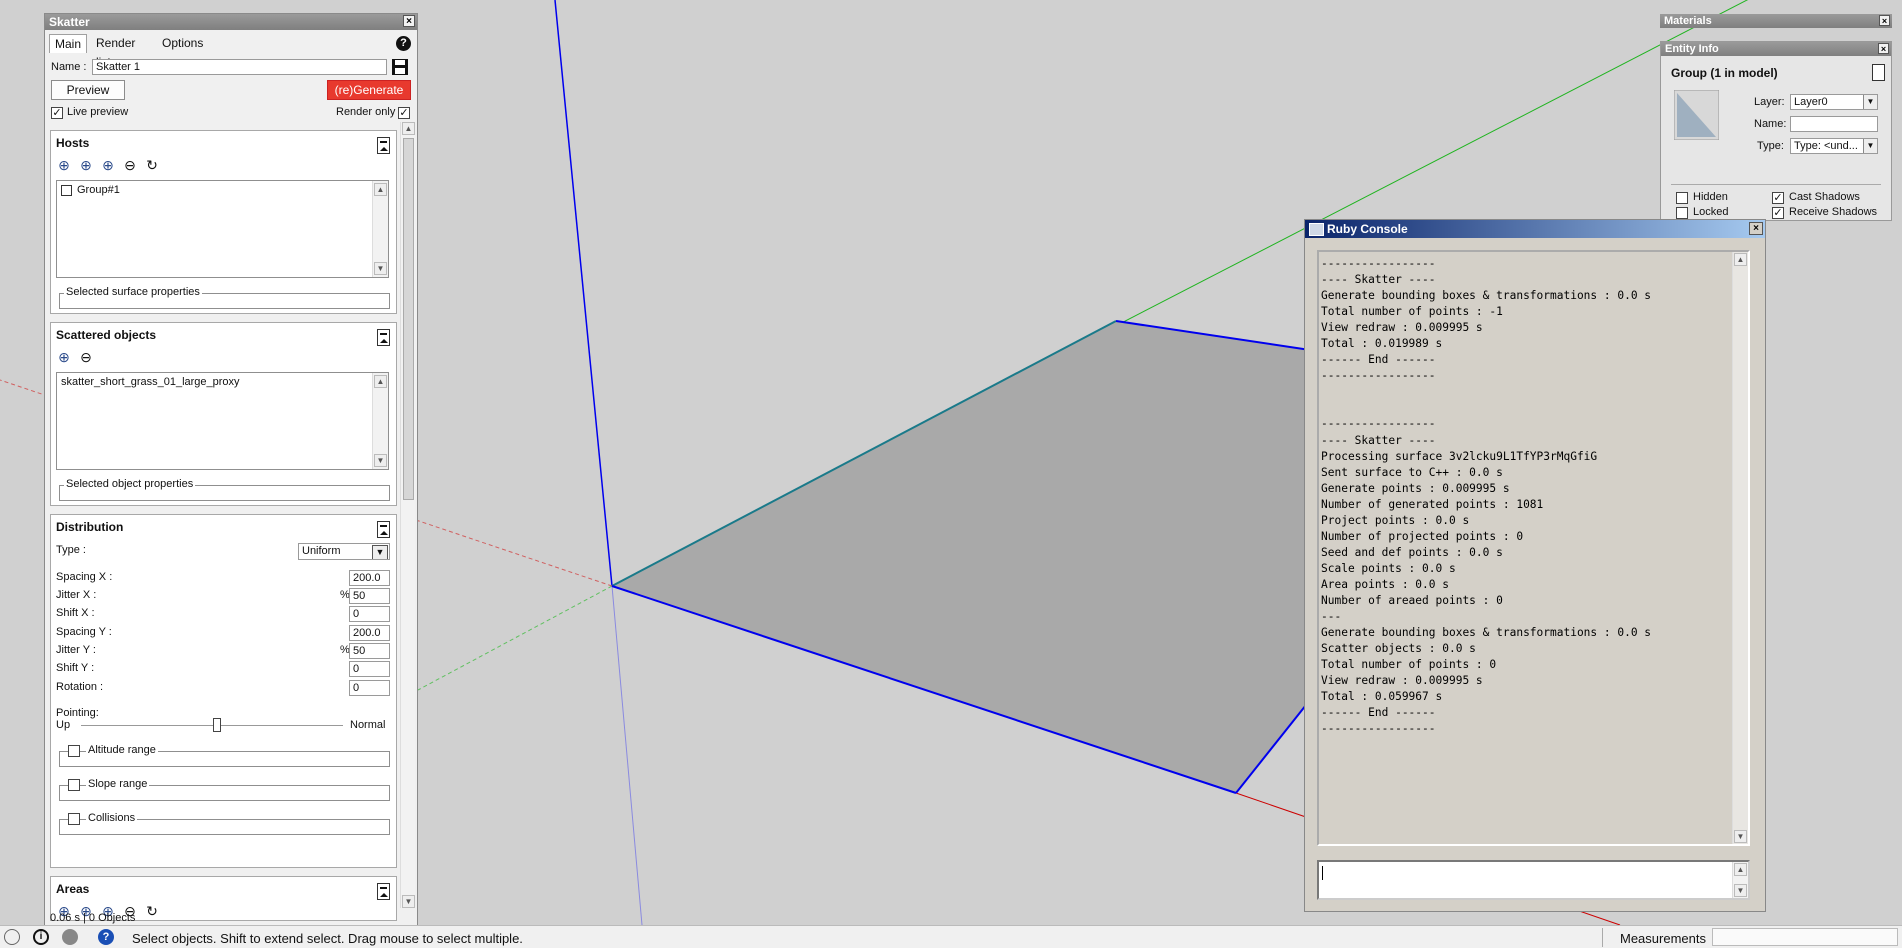 The image size is (1902, 948). Describe the element at coordinates (115, 51) in the screenshot. I see `tab-render-list: Render list` at that location.